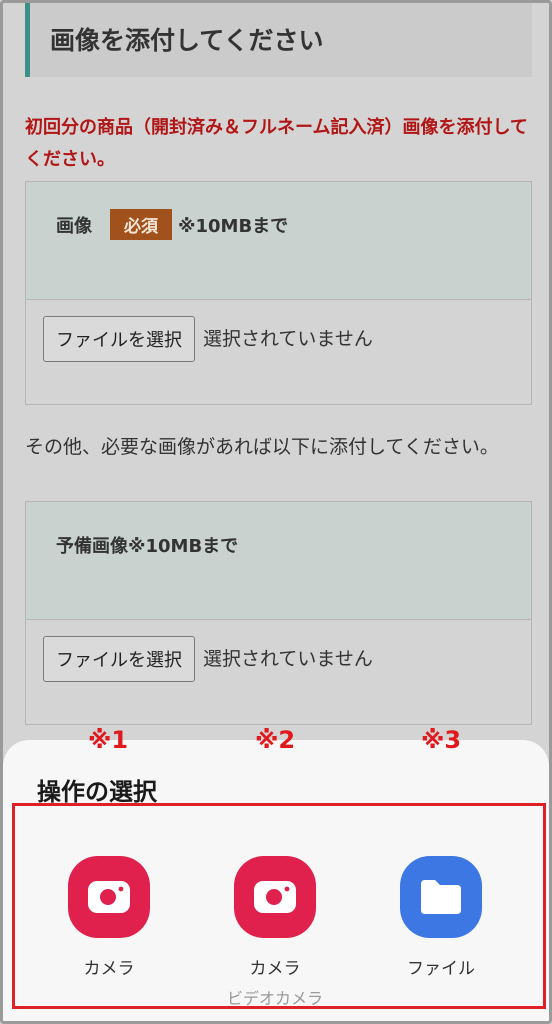 The height and width of the screenshot is (1024, 552). I want to click on marker-2: ※2, so click(275, 740).